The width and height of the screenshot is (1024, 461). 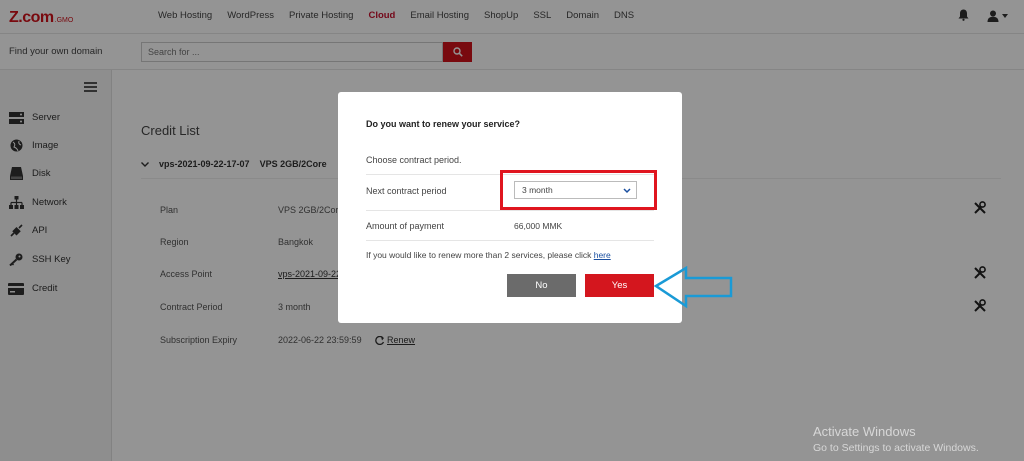 I want to click on watermark-title: Activate Windows, so click(x=864, y=431).